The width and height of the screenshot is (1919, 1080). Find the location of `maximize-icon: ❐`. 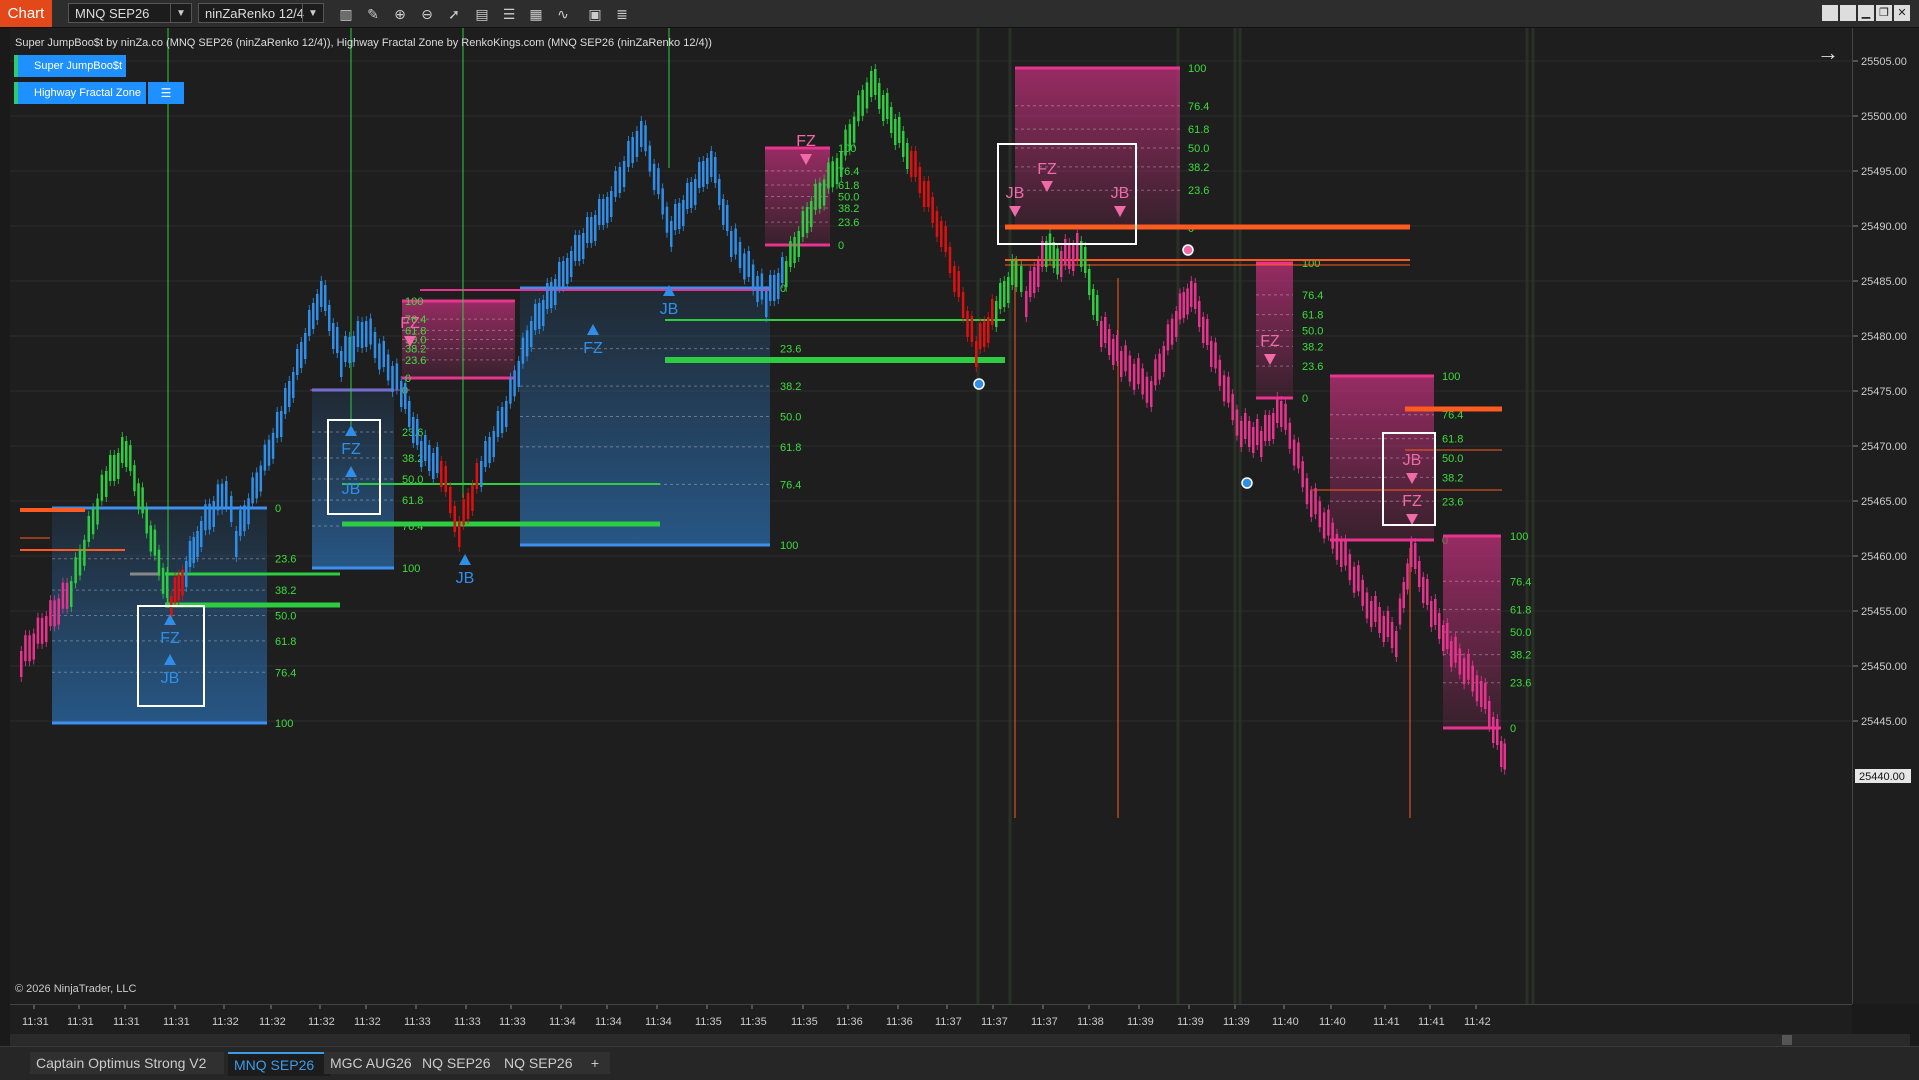

maximize-icon: ❐ is located at coordinates (1884, 13).